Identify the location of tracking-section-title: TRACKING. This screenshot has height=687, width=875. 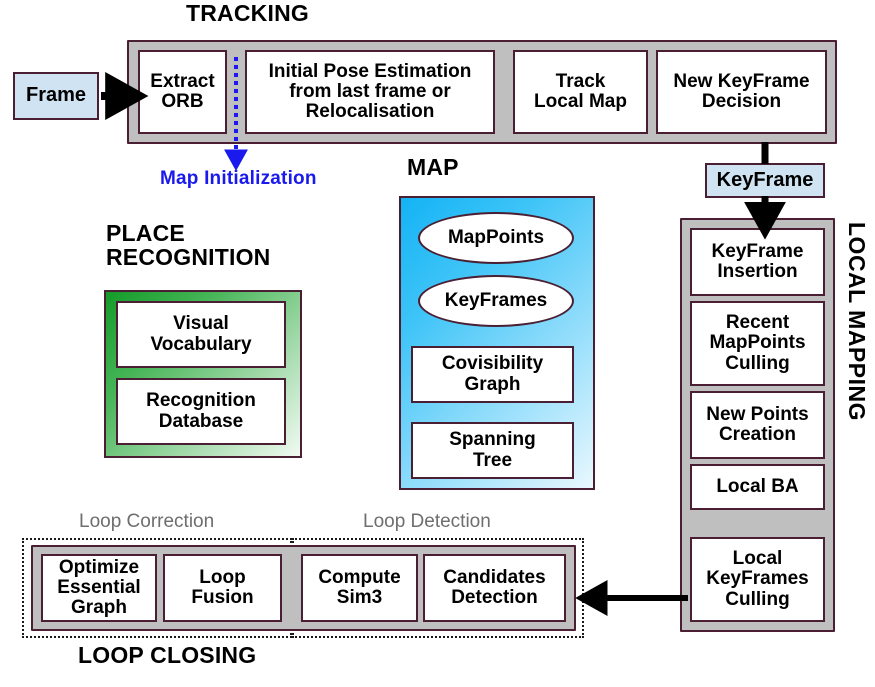
(247, 13).